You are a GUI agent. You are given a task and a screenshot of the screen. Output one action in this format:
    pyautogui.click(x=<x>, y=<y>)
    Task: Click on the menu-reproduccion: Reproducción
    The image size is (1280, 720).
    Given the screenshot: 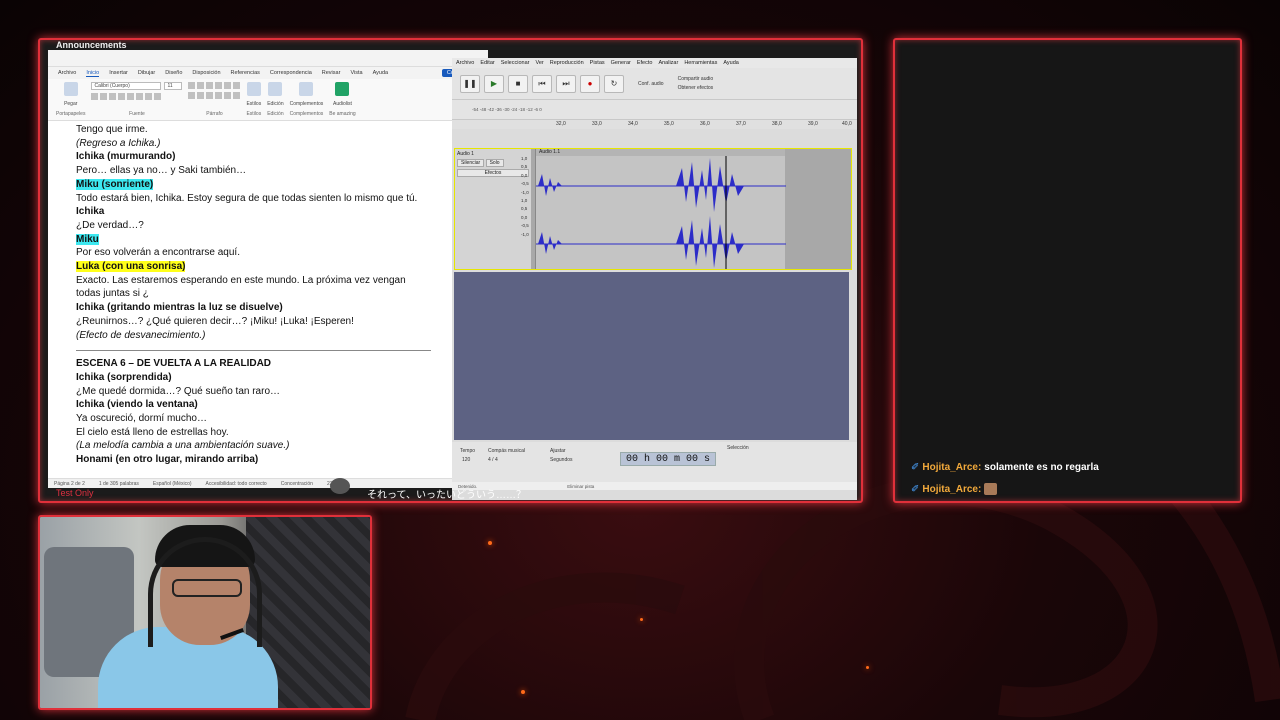 What is the action you would take?
    pyautogui.click(x=567, y=63)
    